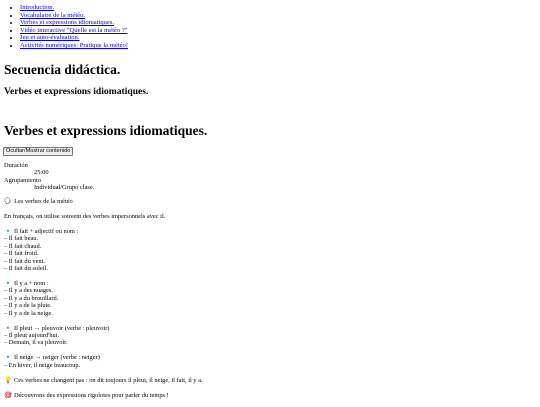 This screenshot has width=540, height=407. I want to click on block-line: – Il pleut aujourd'hui., so click(32, 336).